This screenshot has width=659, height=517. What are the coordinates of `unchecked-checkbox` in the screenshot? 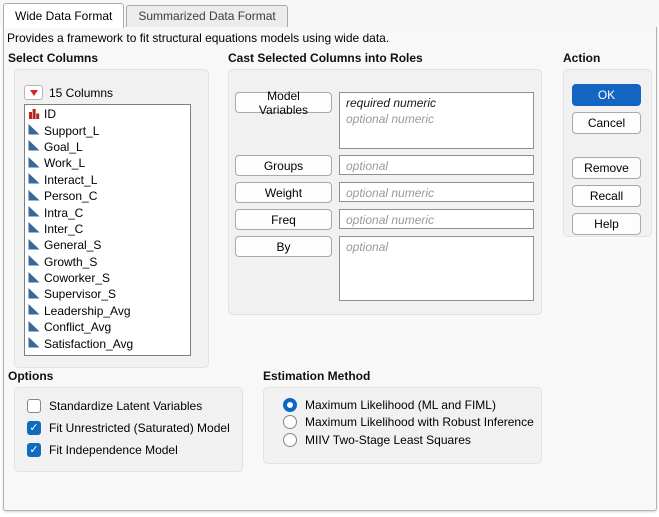 It's located at (34, 406).